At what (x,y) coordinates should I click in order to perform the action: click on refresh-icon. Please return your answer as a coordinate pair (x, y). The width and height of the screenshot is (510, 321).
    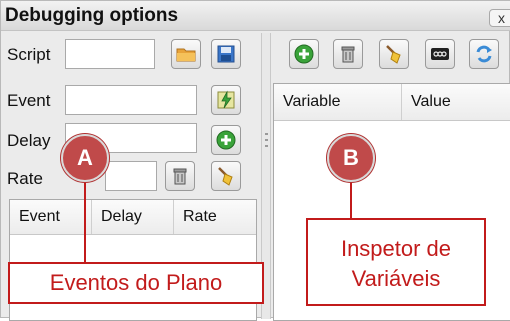
    Looking at the image, I should click on (484, 54).